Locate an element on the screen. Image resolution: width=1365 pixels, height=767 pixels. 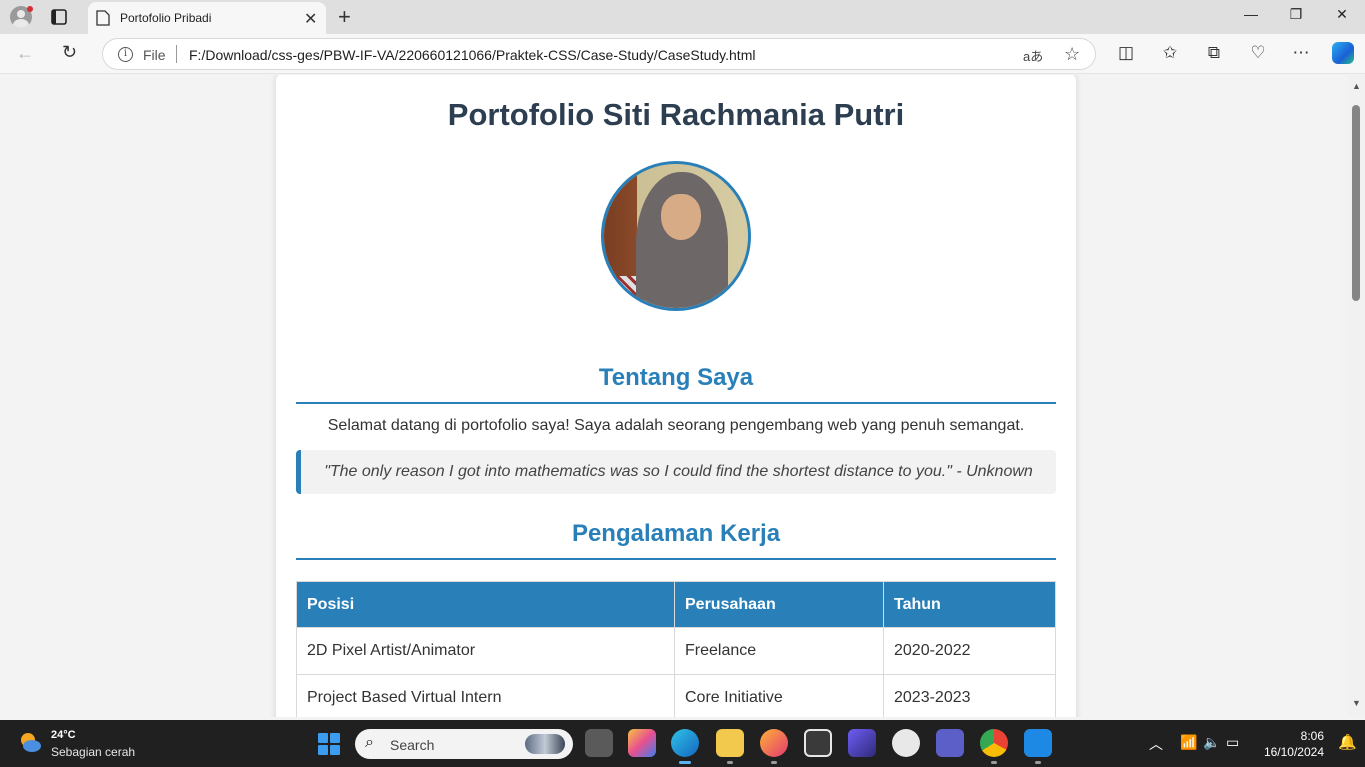
scroll-down-arrow-icon: ▼ is located at coordinates (1356, 703).